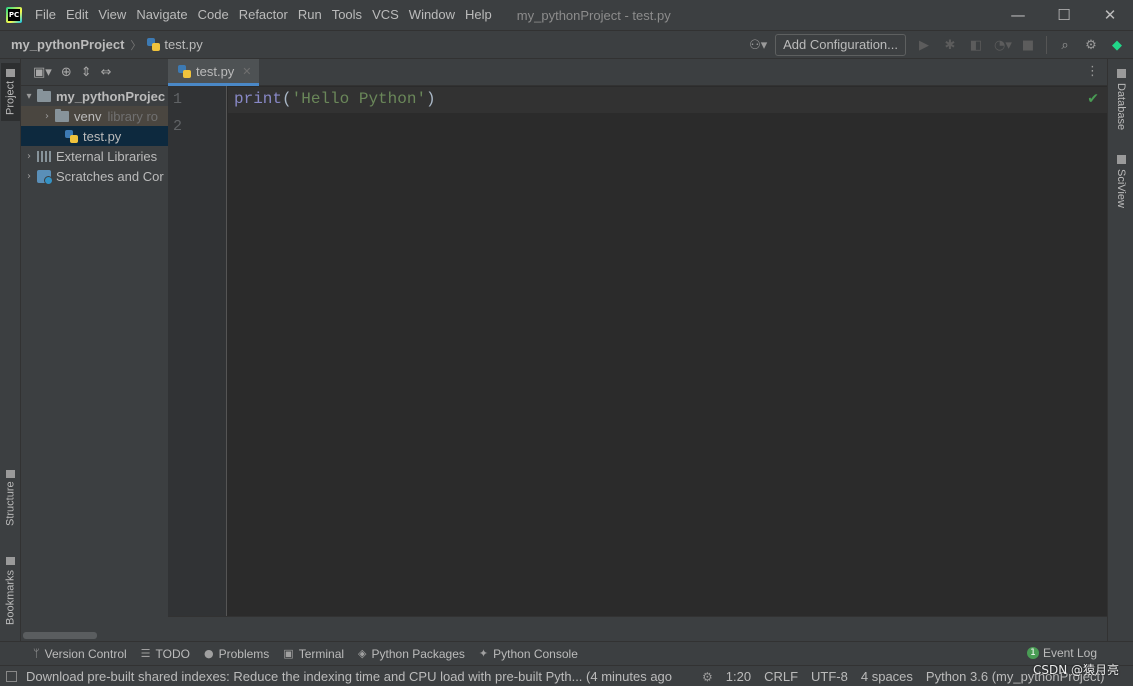  What do you see at coordinates (10, 350) in the screenshot?
I see `left-tool-strip: Project Structure Bookmarks` at bounding box center [10, 350].